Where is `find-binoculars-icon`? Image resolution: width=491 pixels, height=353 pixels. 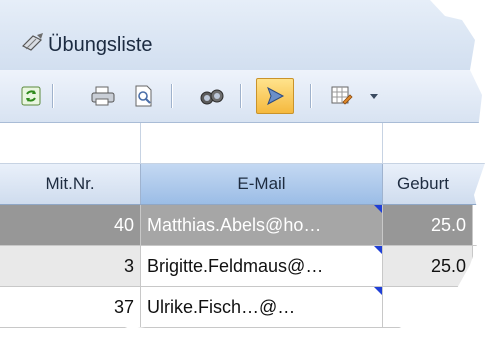 find-binoculars-icon is located at coordinates (212, 97).